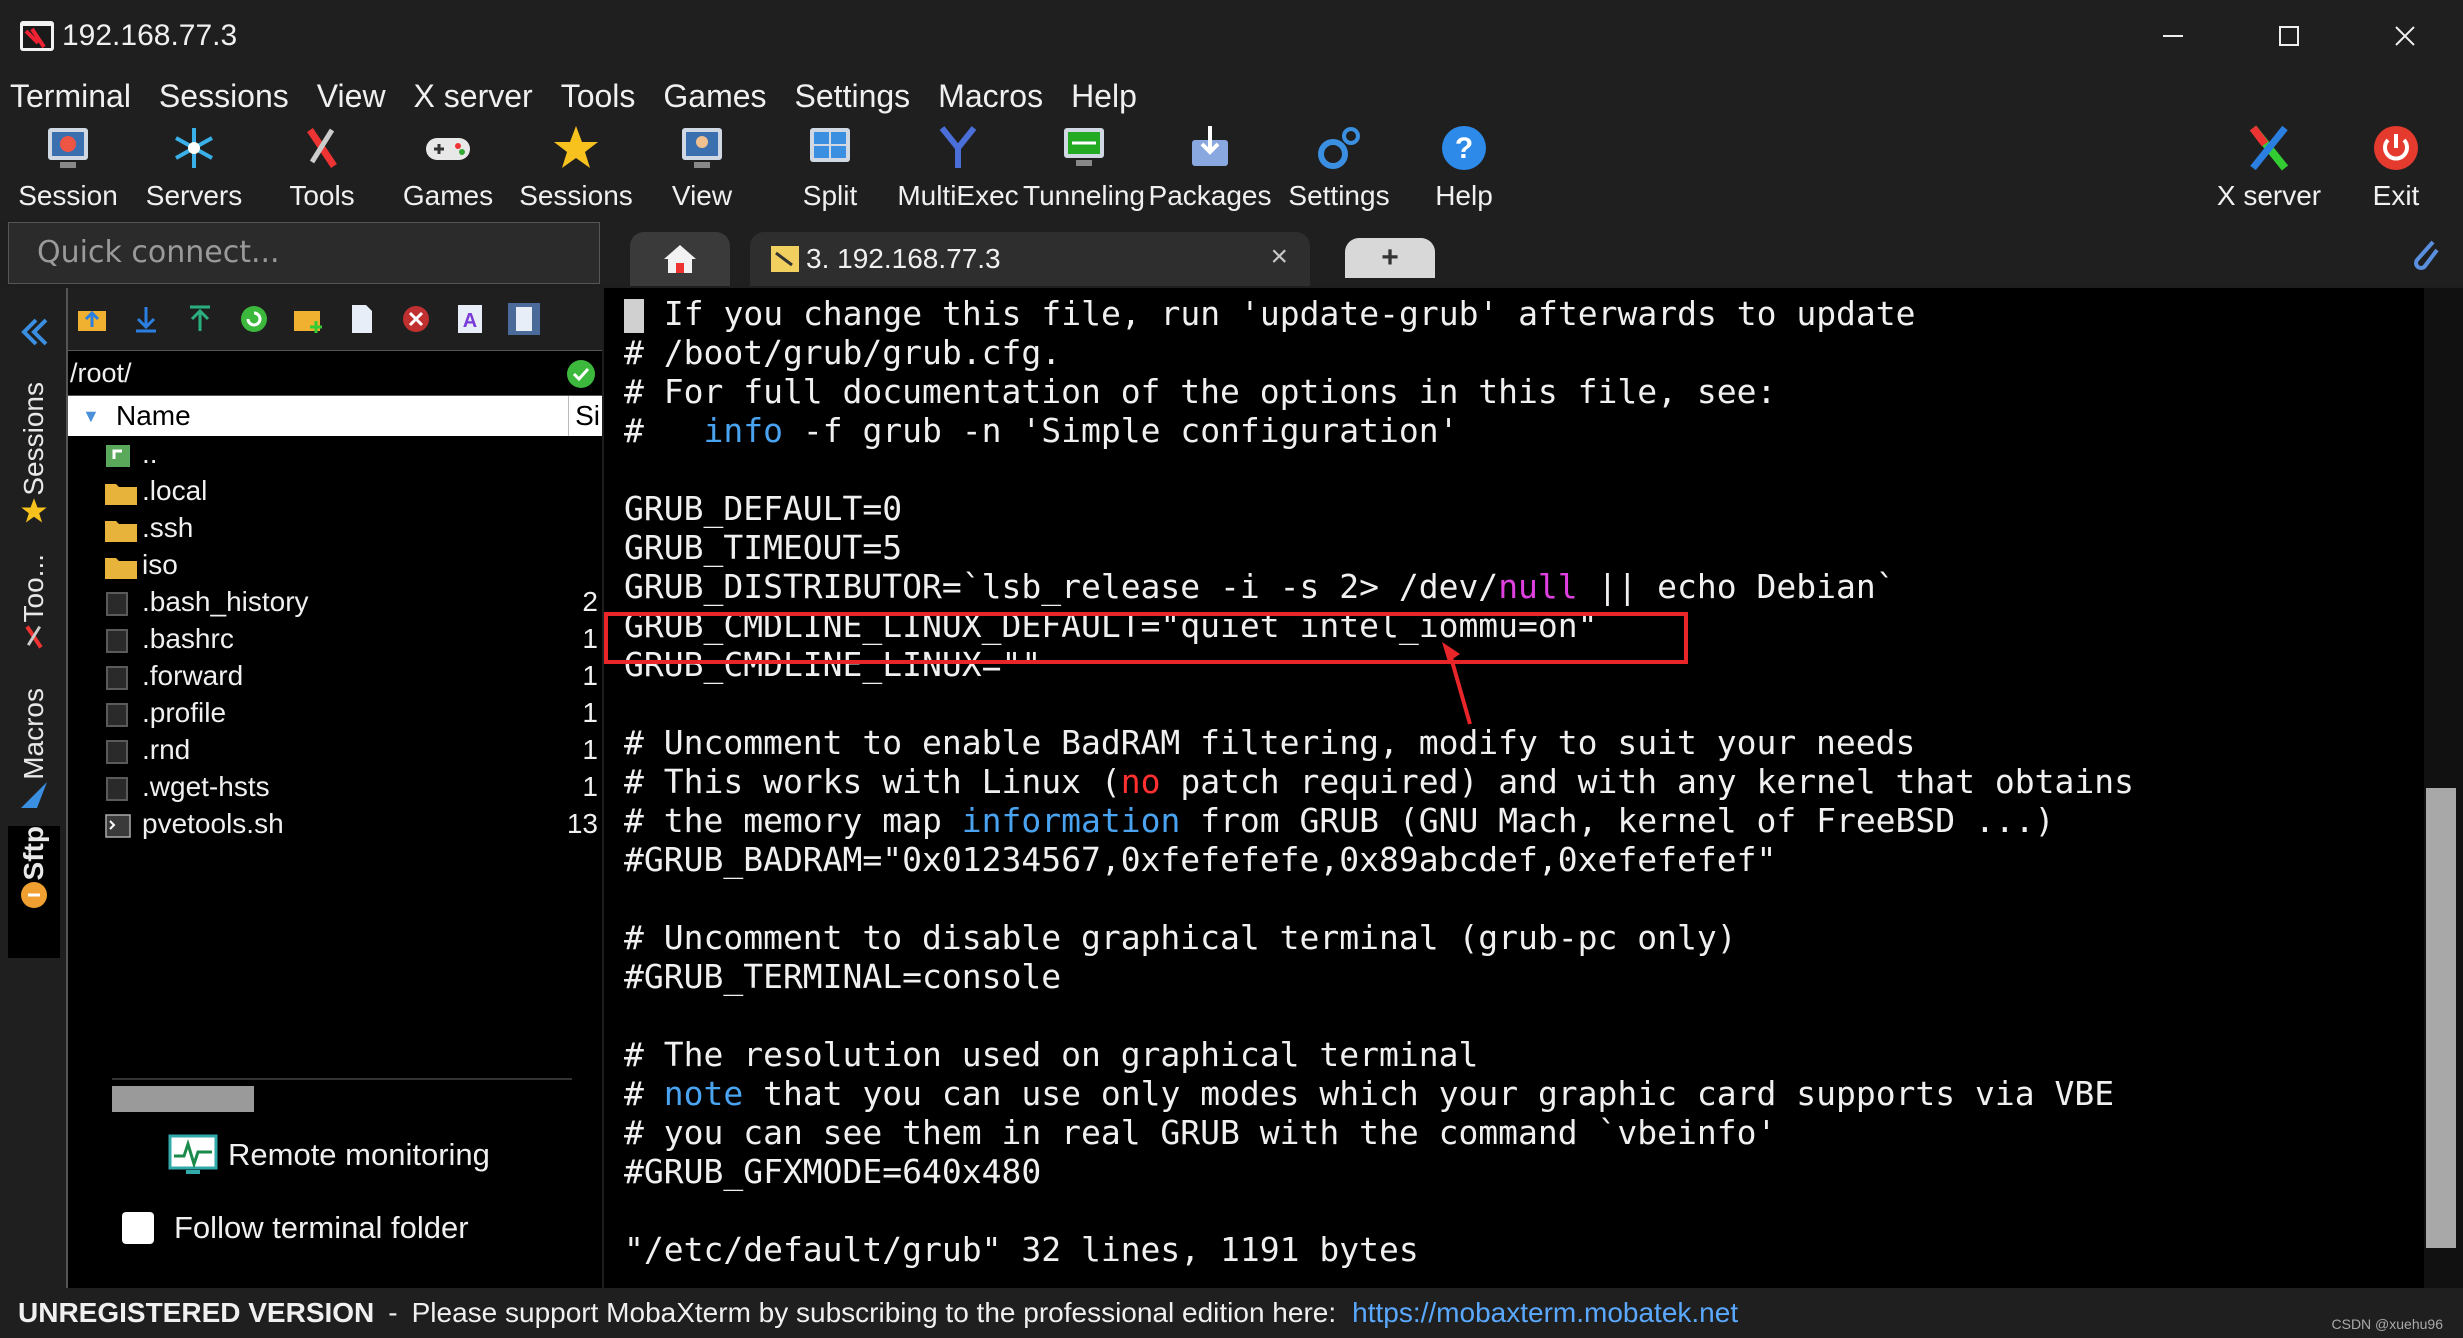 The width and height of the screenshot is (2463, 1338). Describe the element at coordinates (34, 462) in the screenshot. I see `sessions-side-tab: Sessions` at that location.